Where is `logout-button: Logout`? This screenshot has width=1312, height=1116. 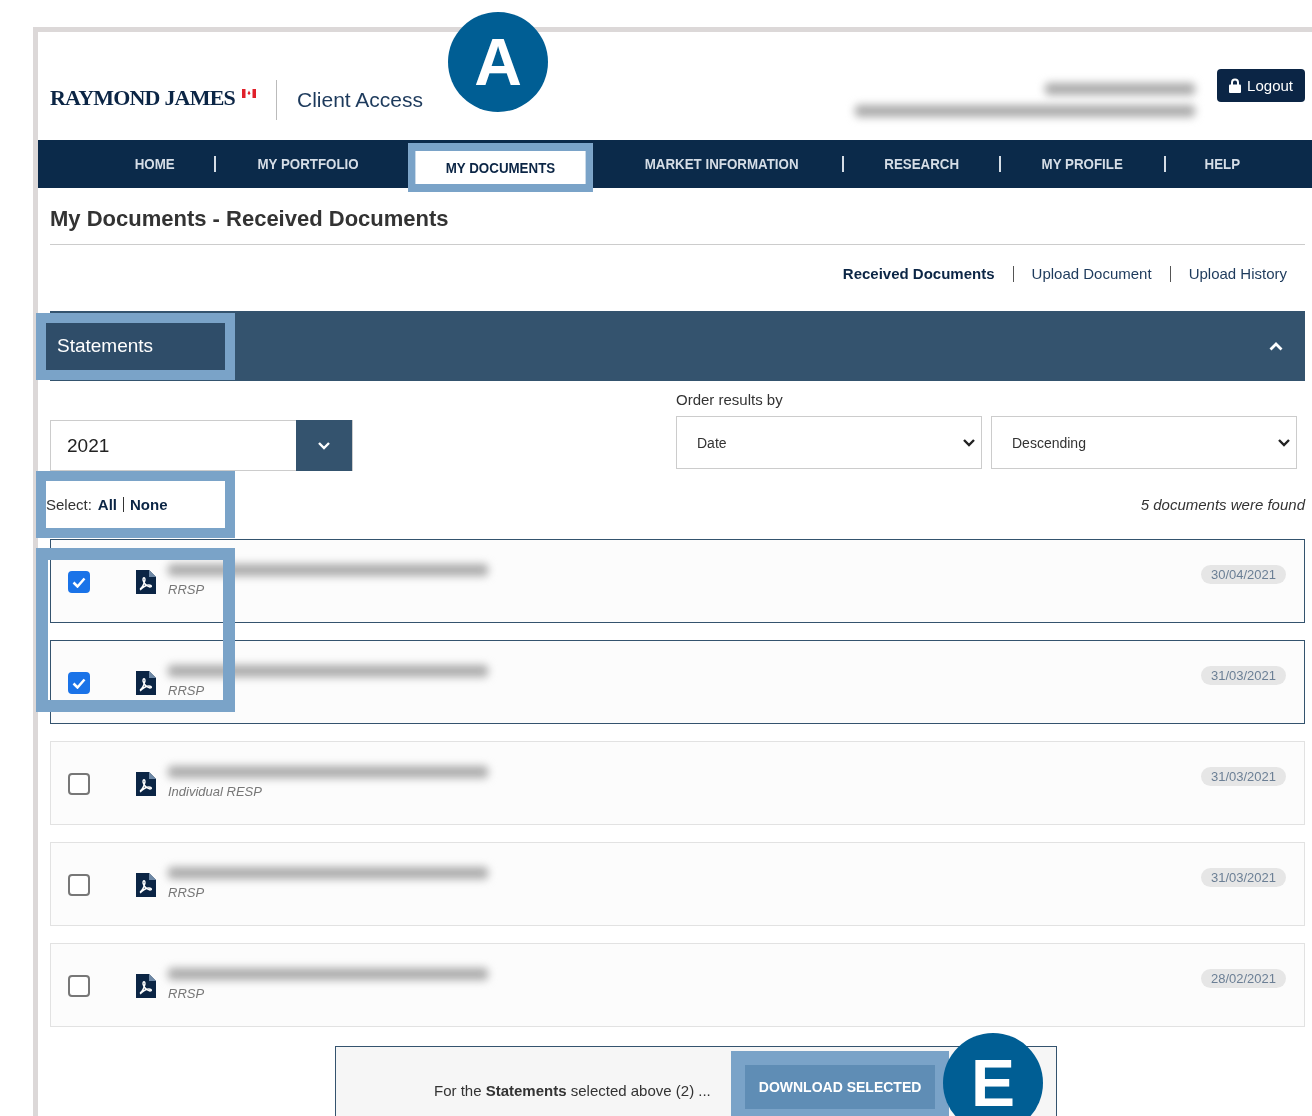
logout-button: Logout is located at coordinates (1261, 85).